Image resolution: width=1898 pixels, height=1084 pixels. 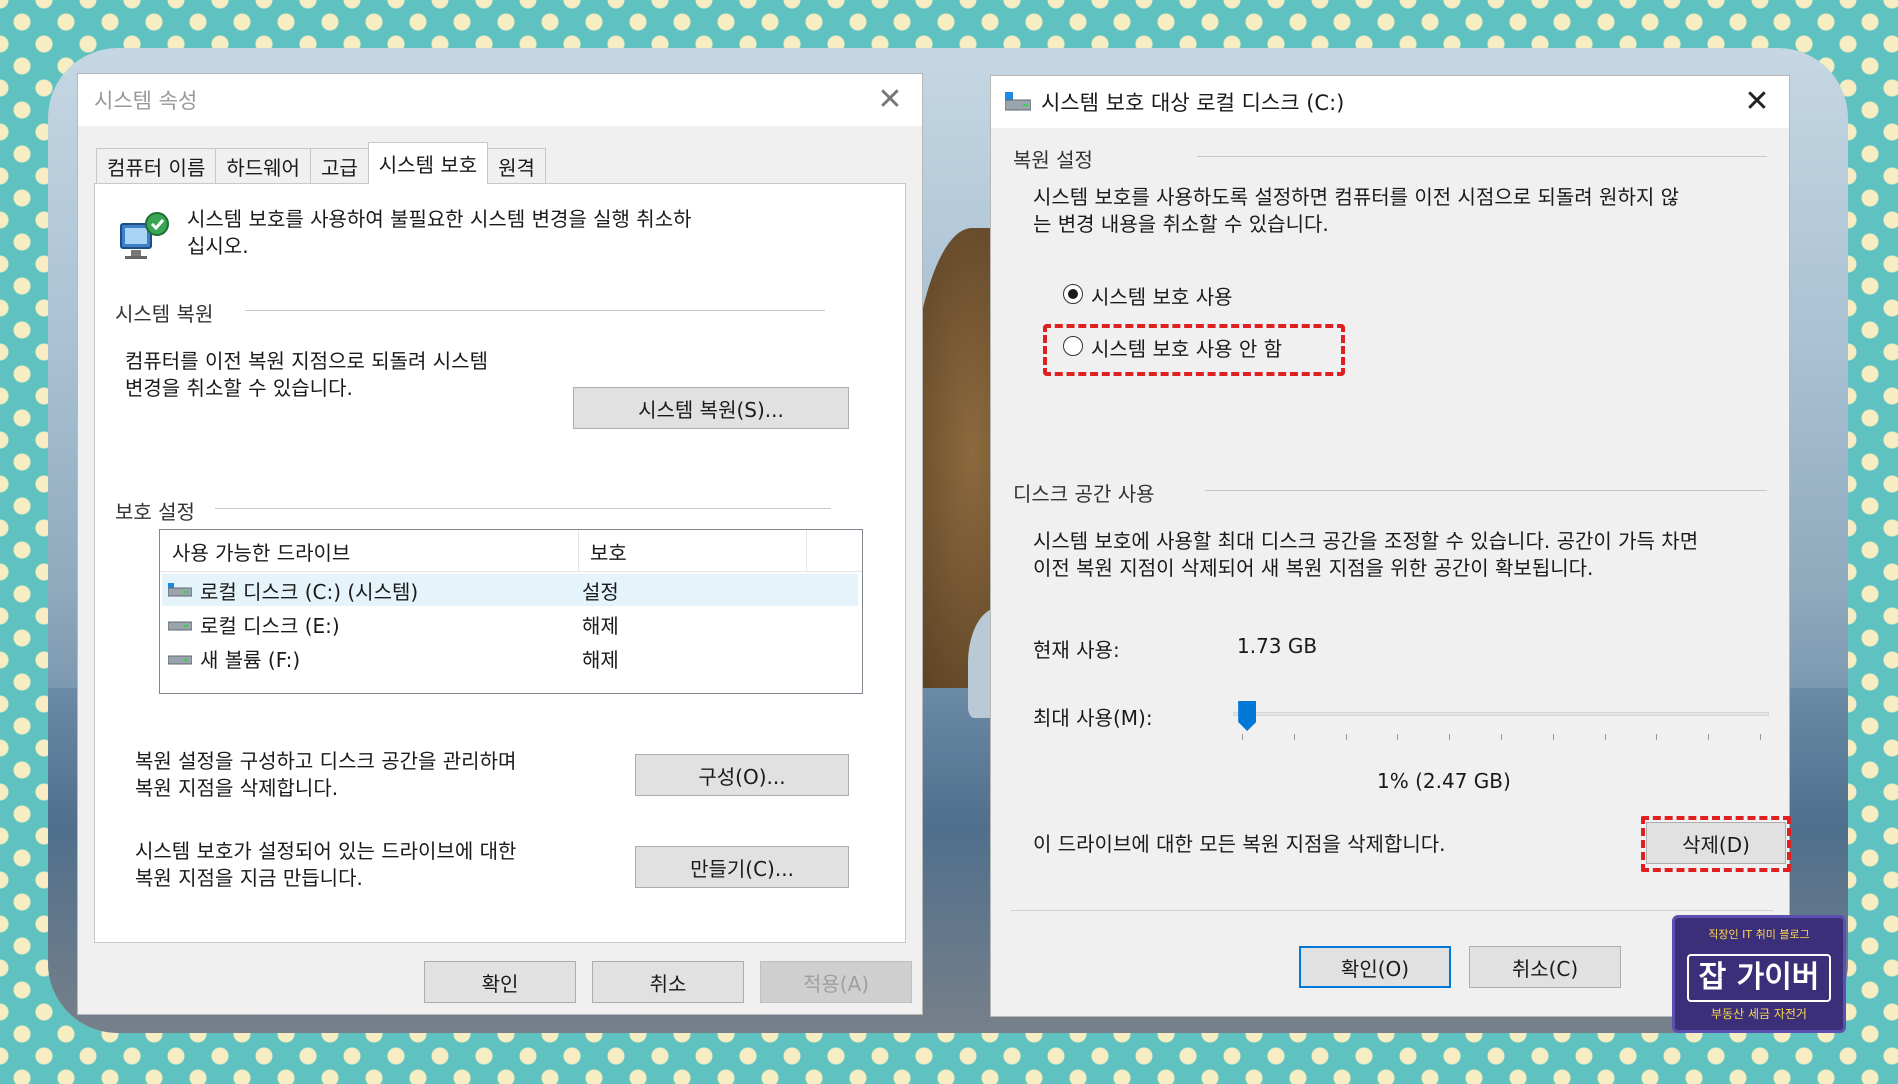 I want to click on highlight-disable-option, so click(x=1194, y=350).